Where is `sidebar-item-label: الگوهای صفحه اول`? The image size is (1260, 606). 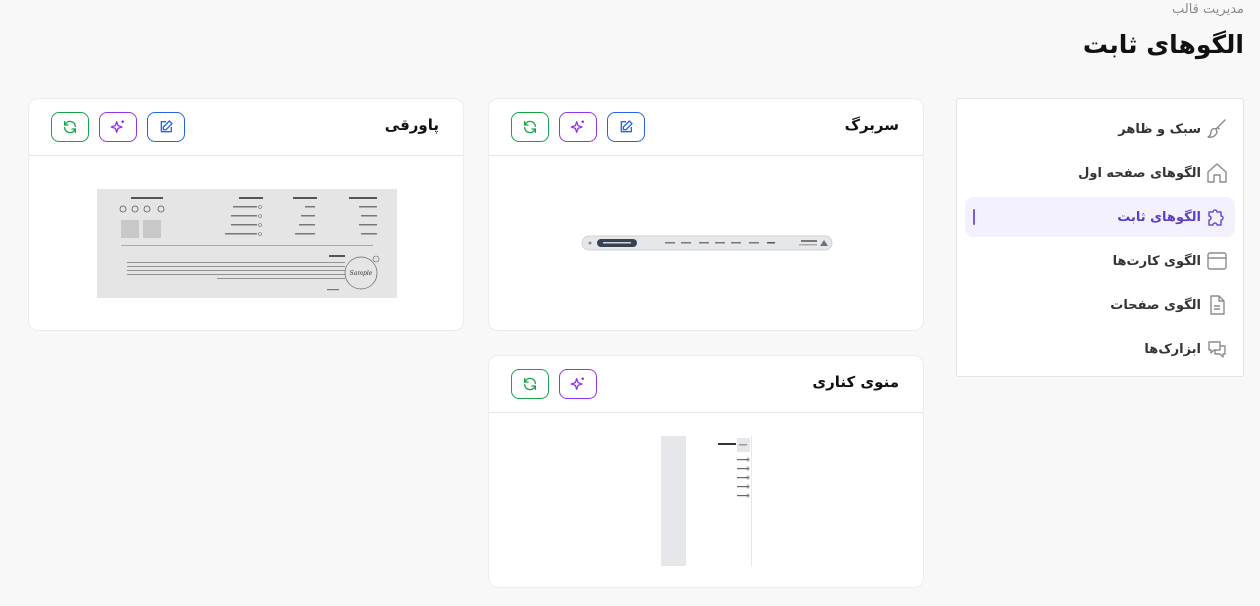 sidebar-item-label: الگوهای صفحه اول is located at coordinates (1139, 173).